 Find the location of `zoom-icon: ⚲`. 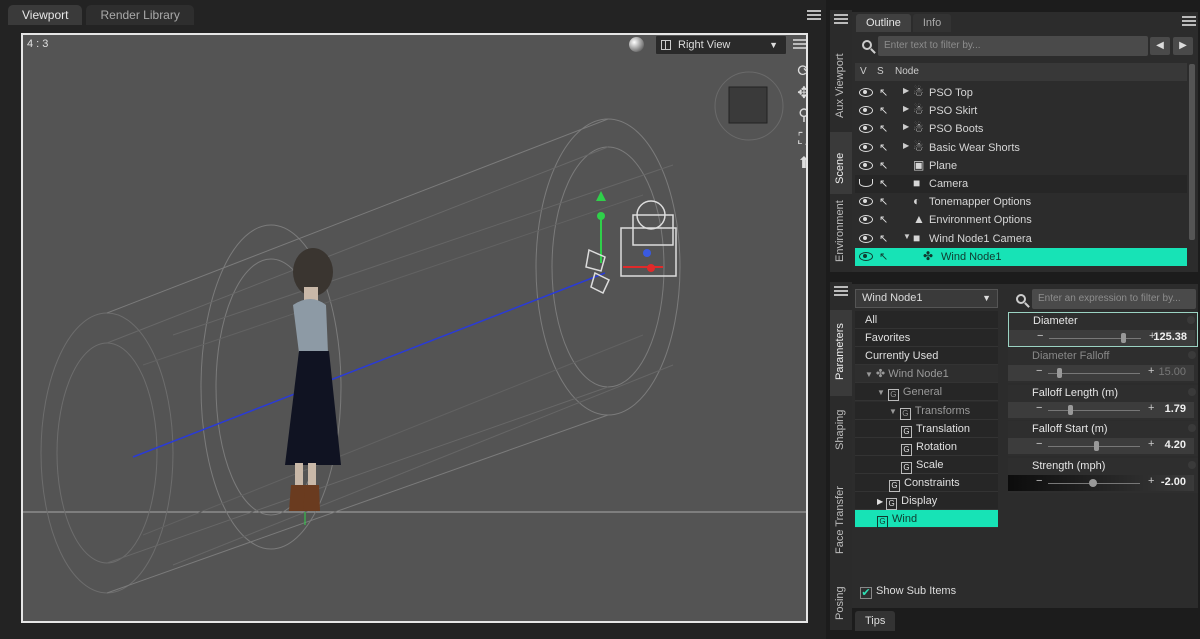

zoom-icon: ⚲ is located at coordinates (800, 116).